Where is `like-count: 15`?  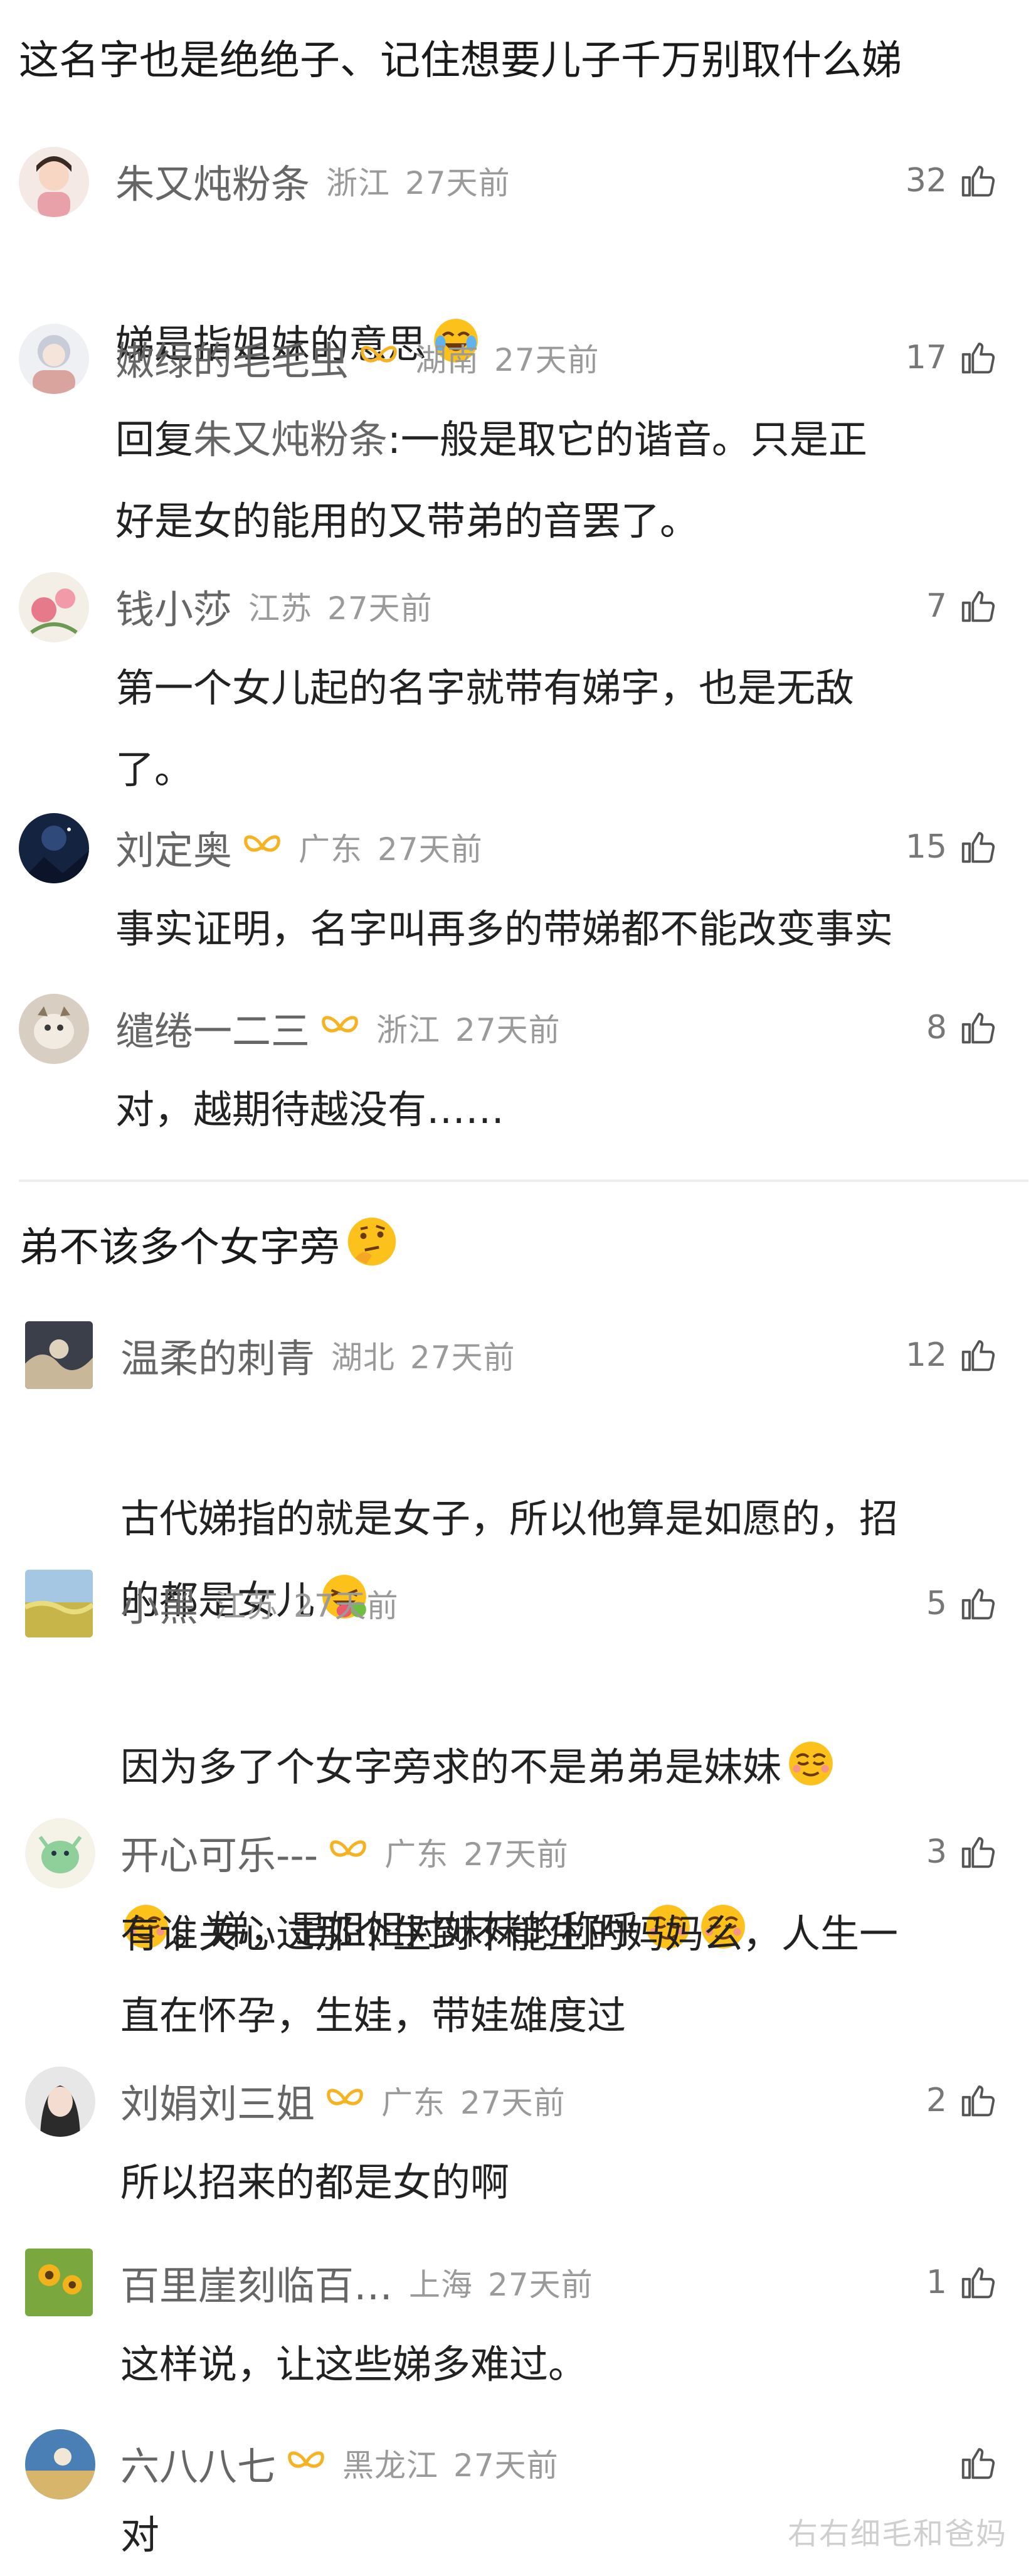
like-count: 15 is located at coordinates (926, 847).